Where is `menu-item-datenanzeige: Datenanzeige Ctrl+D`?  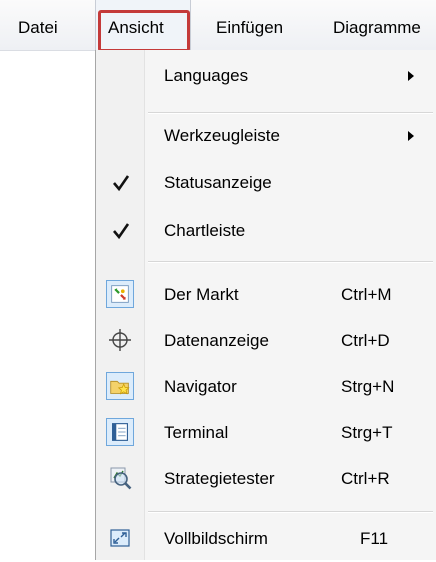 menu-item-datenanzeige: Datenanzeige Ctrl+D is located at coordinates (266, 341).